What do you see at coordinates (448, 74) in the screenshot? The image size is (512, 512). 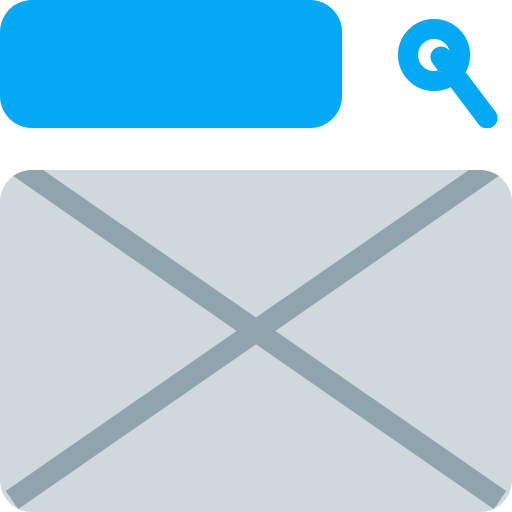 I see `search-icon-graphic` at bounding box center [448, 74].